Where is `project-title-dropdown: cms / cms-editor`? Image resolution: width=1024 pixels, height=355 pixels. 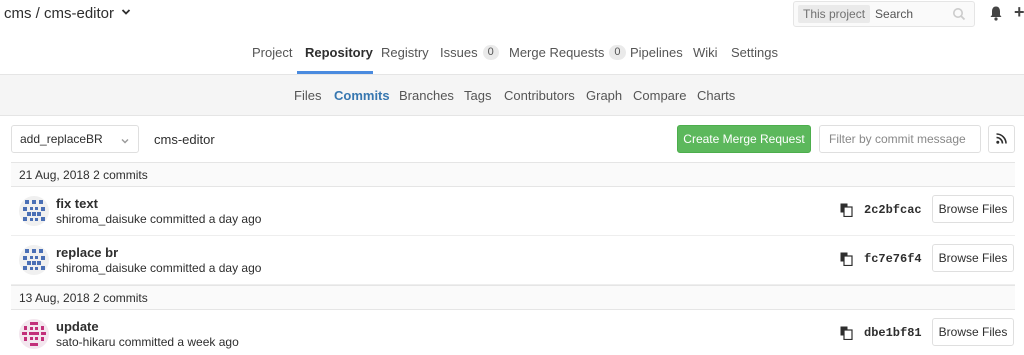 project-title-dropdown: cms / cms-editor is located at coordinates (67, 13).